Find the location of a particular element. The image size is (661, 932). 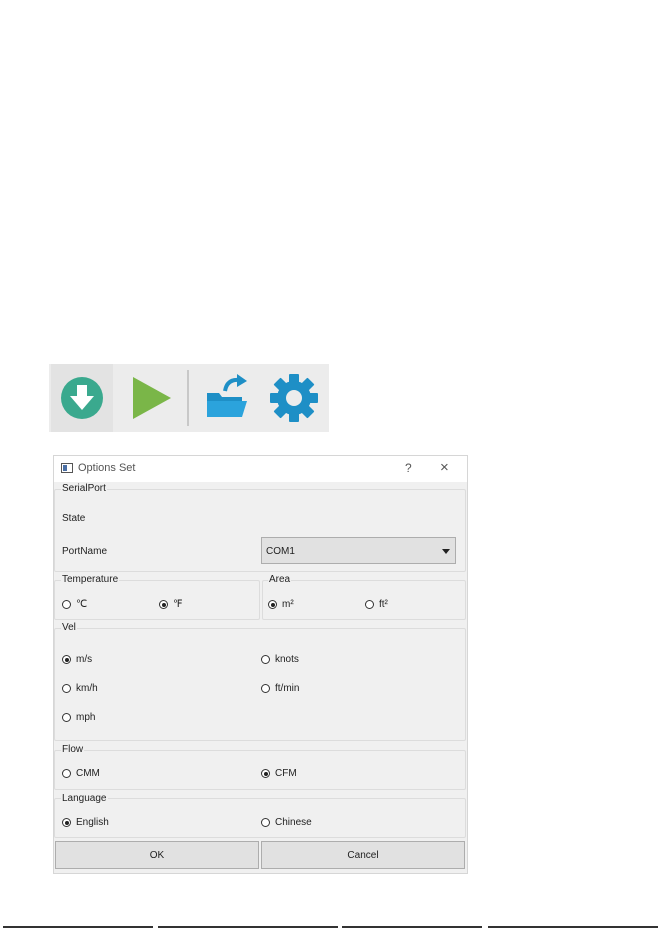

temperature-title: Temperature is located at coordinates (90, 579).